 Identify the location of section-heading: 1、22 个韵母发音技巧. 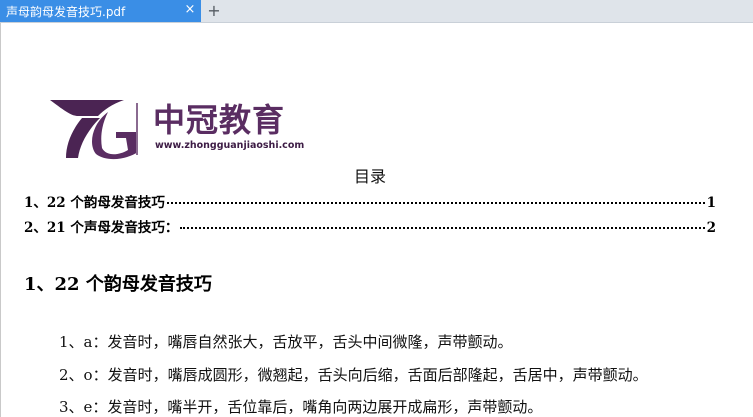
(118, 284).